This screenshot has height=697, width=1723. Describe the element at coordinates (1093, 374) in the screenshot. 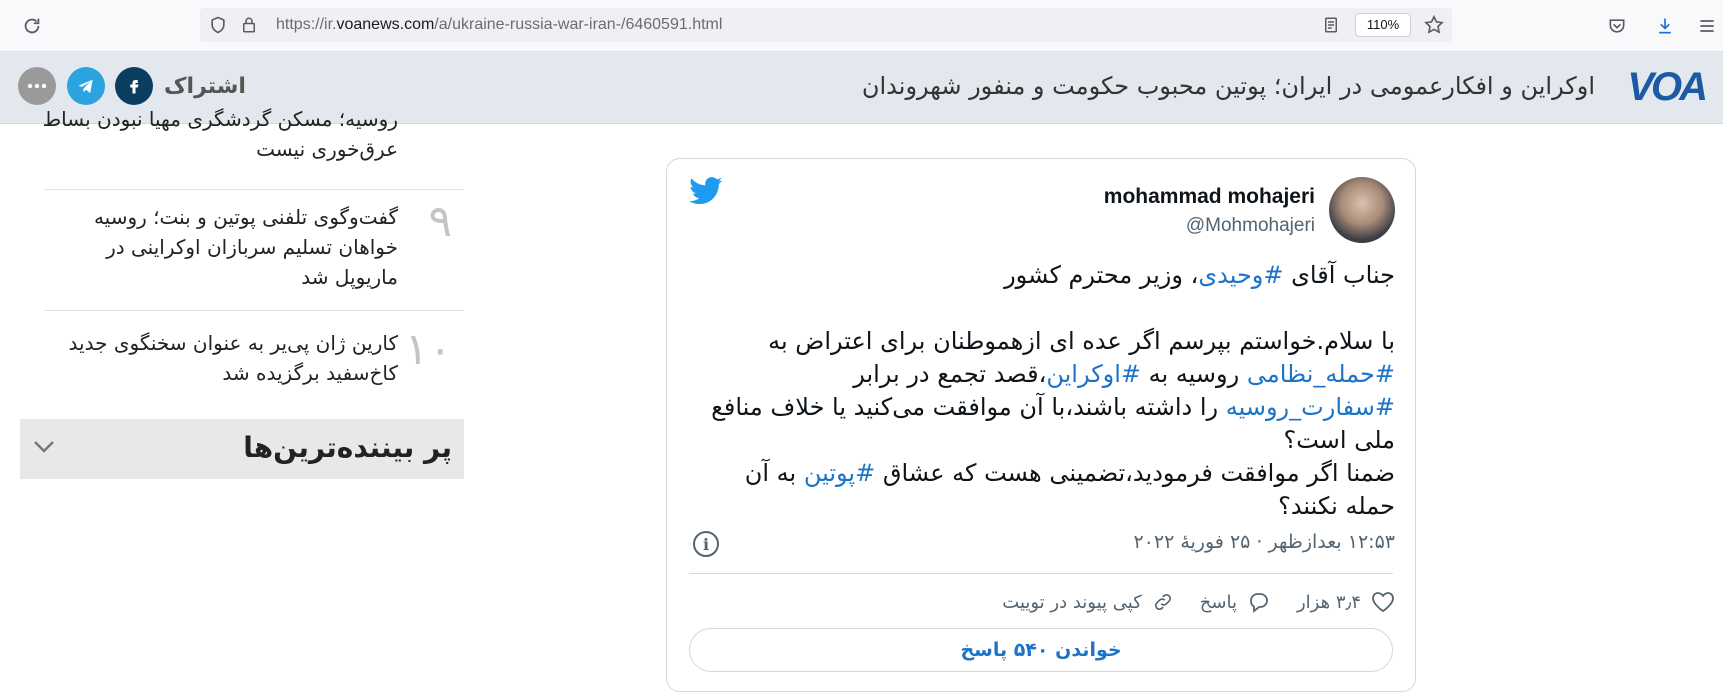

I see `hashtag-link: #اوکراین` at that location.